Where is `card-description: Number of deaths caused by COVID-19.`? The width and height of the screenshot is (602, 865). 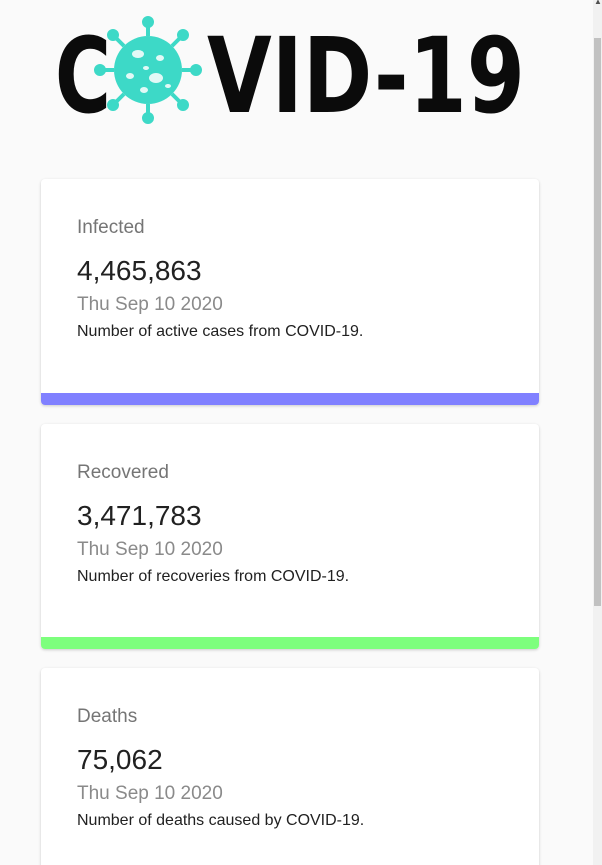
card-description: Number of deaths caused by COVID-19. is located at coordinates (221, 820).